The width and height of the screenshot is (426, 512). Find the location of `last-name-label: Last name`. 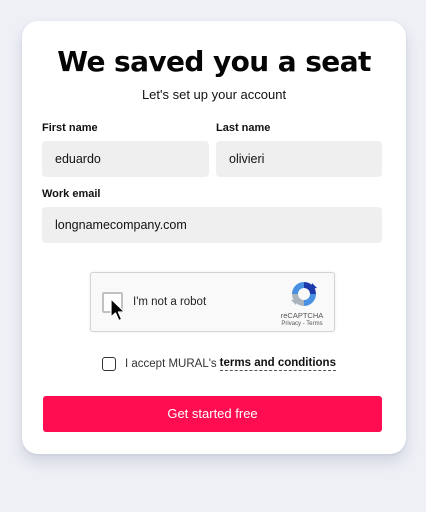

last-name-label: Last name is located at coordinates (243, 128).